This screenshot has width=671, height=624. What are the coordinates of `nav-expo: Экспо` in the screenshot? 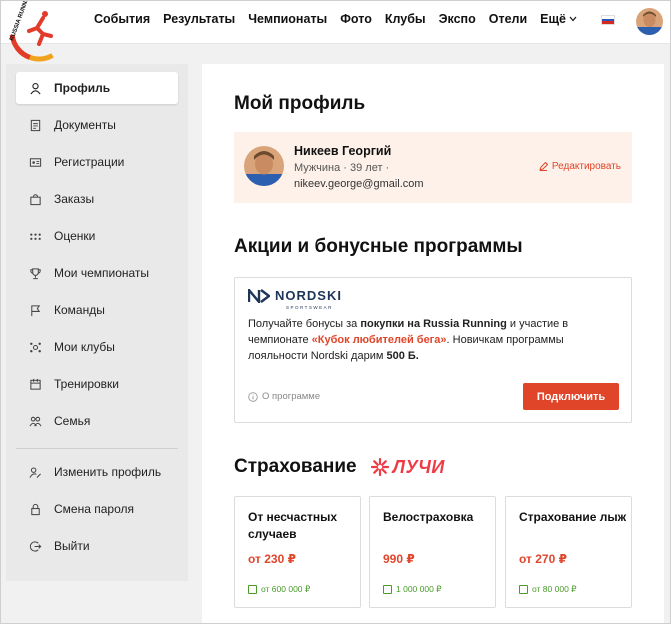 It's located at (457, 19).